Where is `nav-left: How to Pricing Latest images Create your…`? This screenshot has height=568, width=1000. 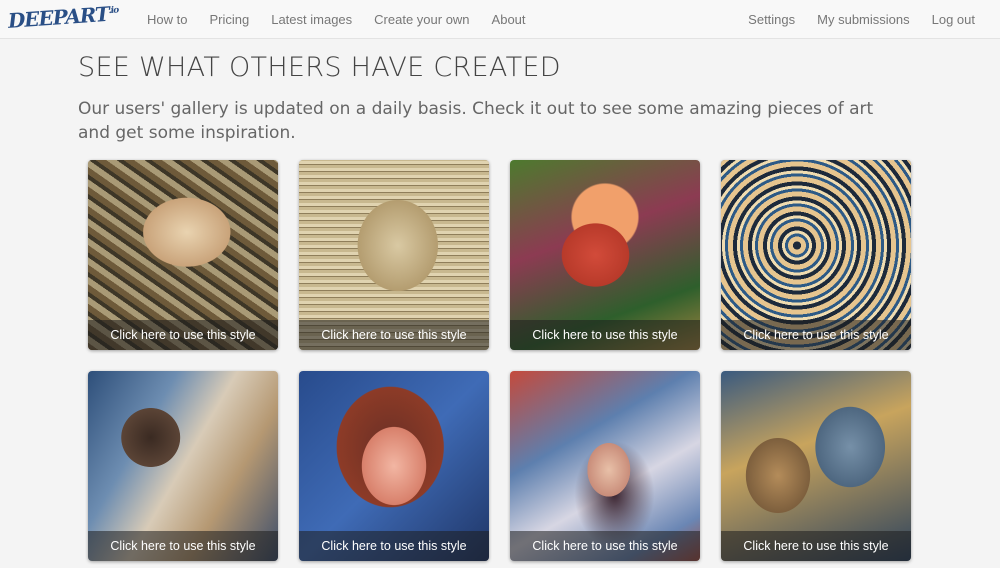
nav-left: How to Pricing Latest images Create your… is located at coordinates (347, 19).